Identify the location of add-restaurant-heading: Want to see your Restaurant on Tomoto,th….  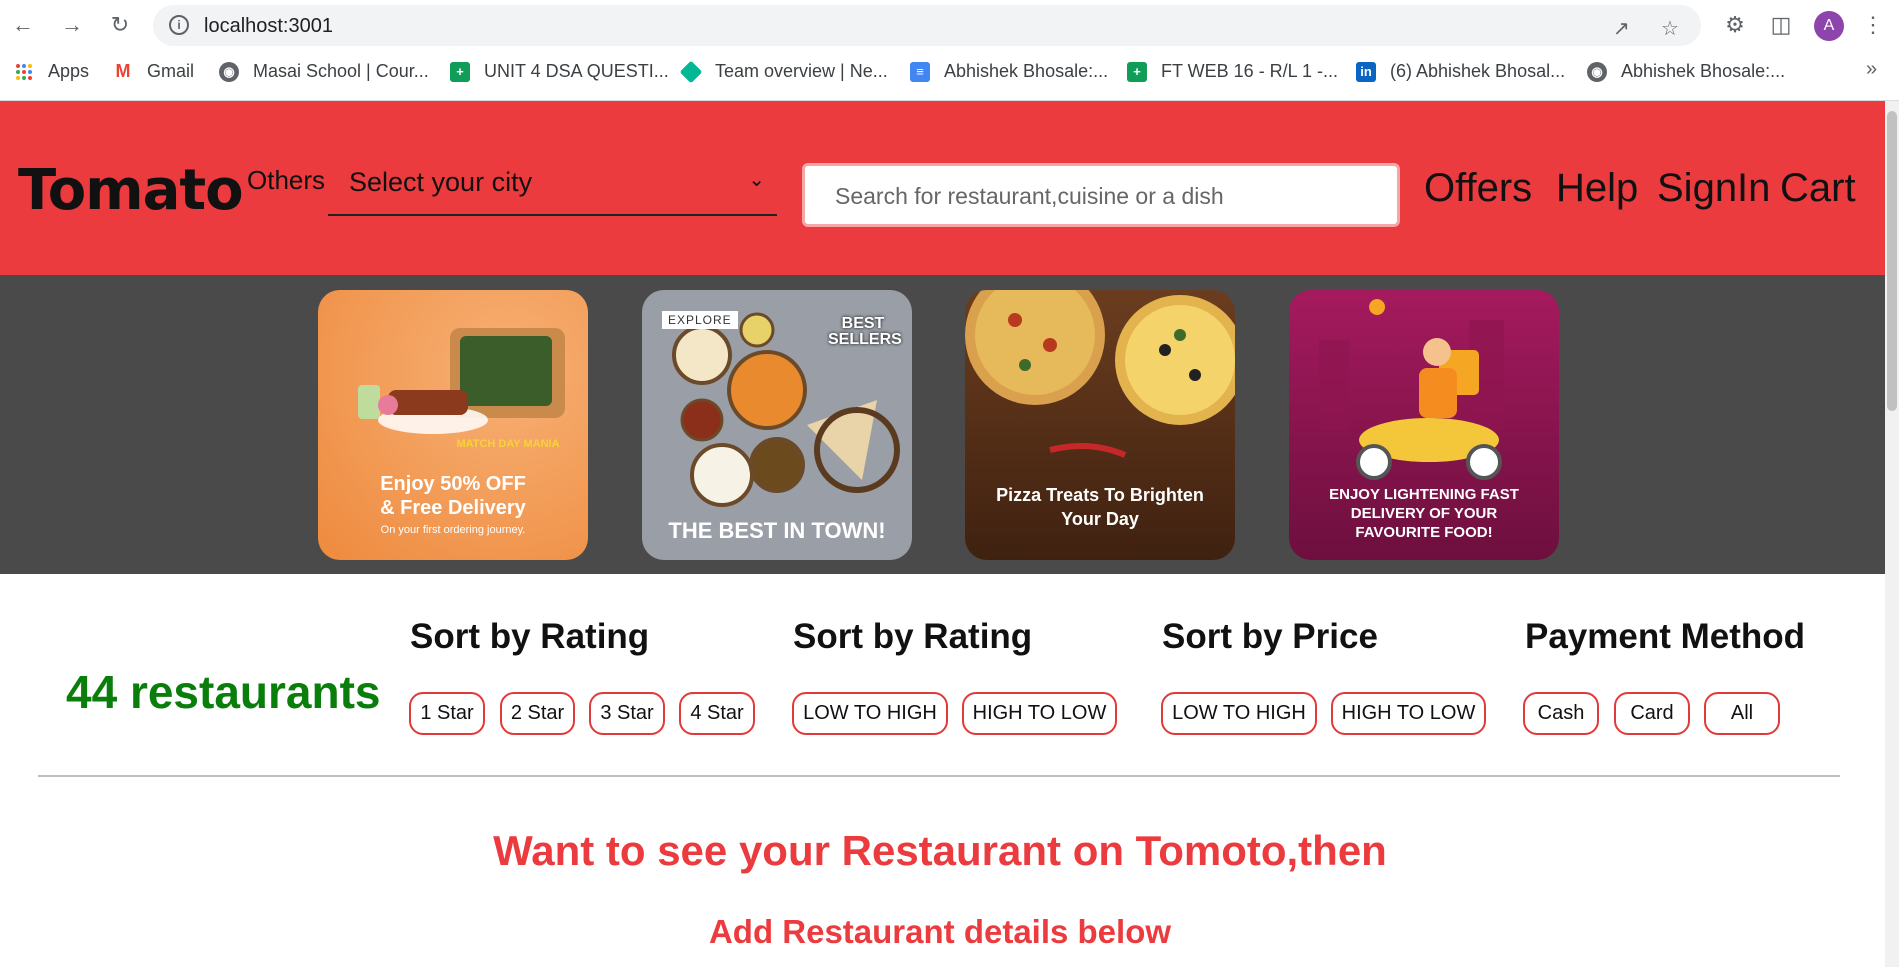
(940, 850).